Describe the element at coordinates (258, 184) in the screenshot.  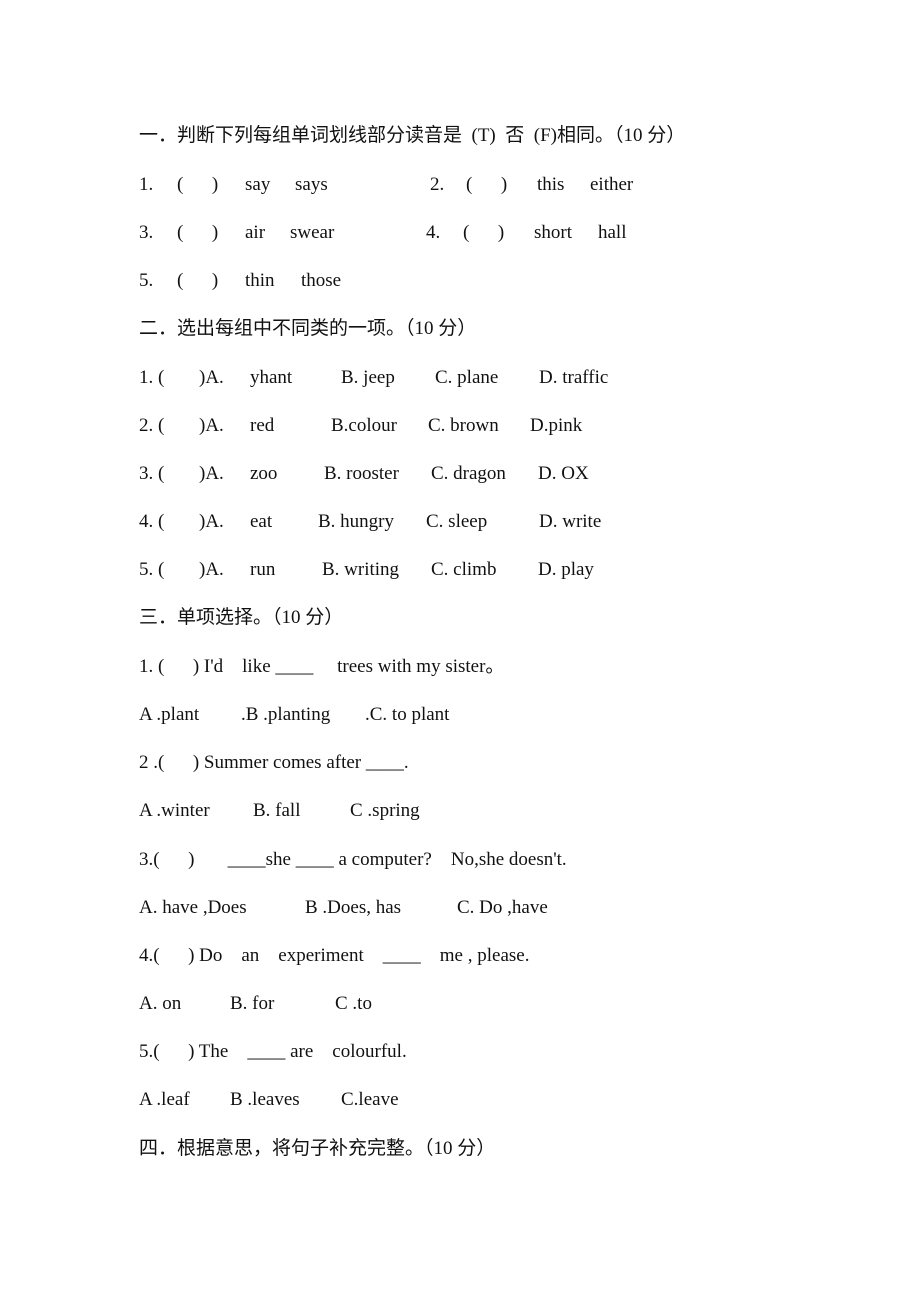
I see `word: say` at that location.